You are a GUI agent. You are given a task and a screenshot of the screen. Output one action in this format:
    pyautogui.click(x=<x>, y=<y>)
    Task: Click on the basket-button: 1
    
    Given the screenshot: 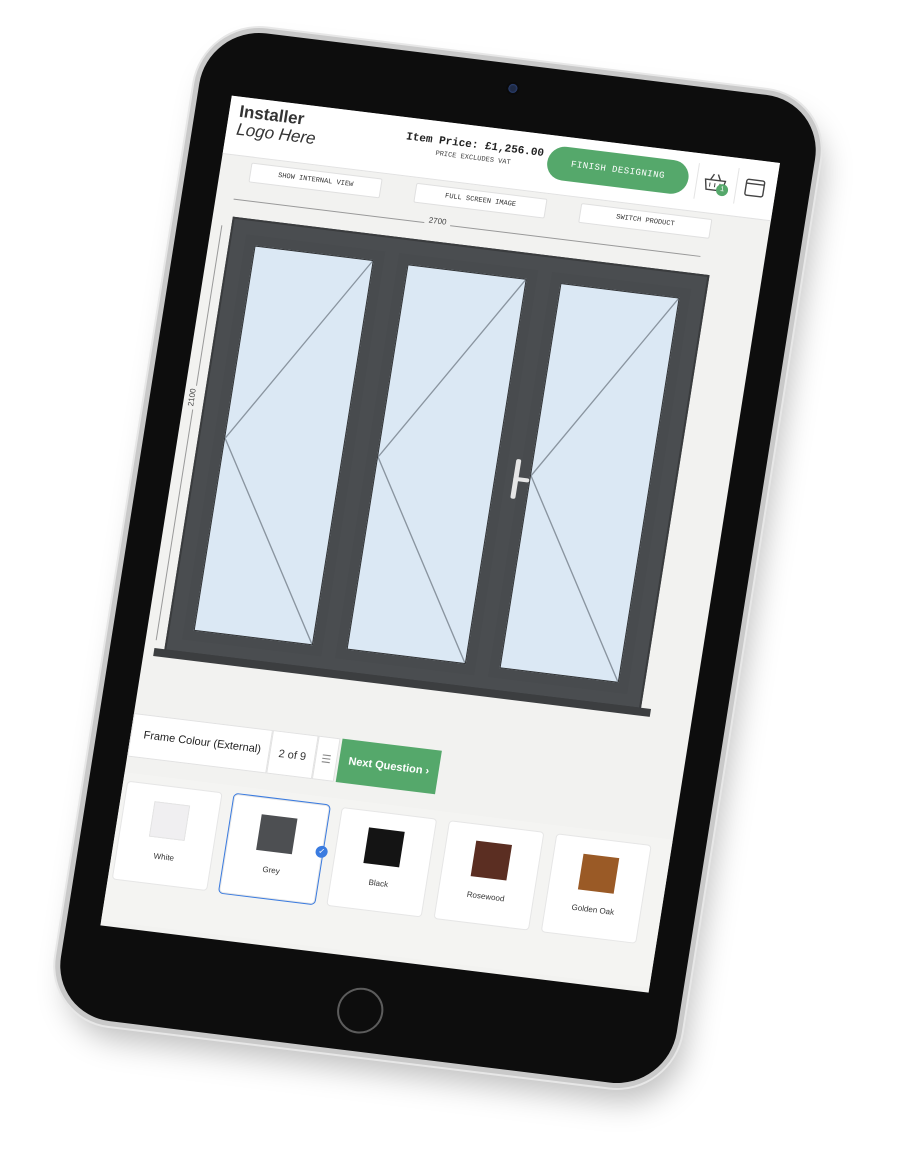 What is the action you would take?
    pyautogui.click(x=714, y=183)
    